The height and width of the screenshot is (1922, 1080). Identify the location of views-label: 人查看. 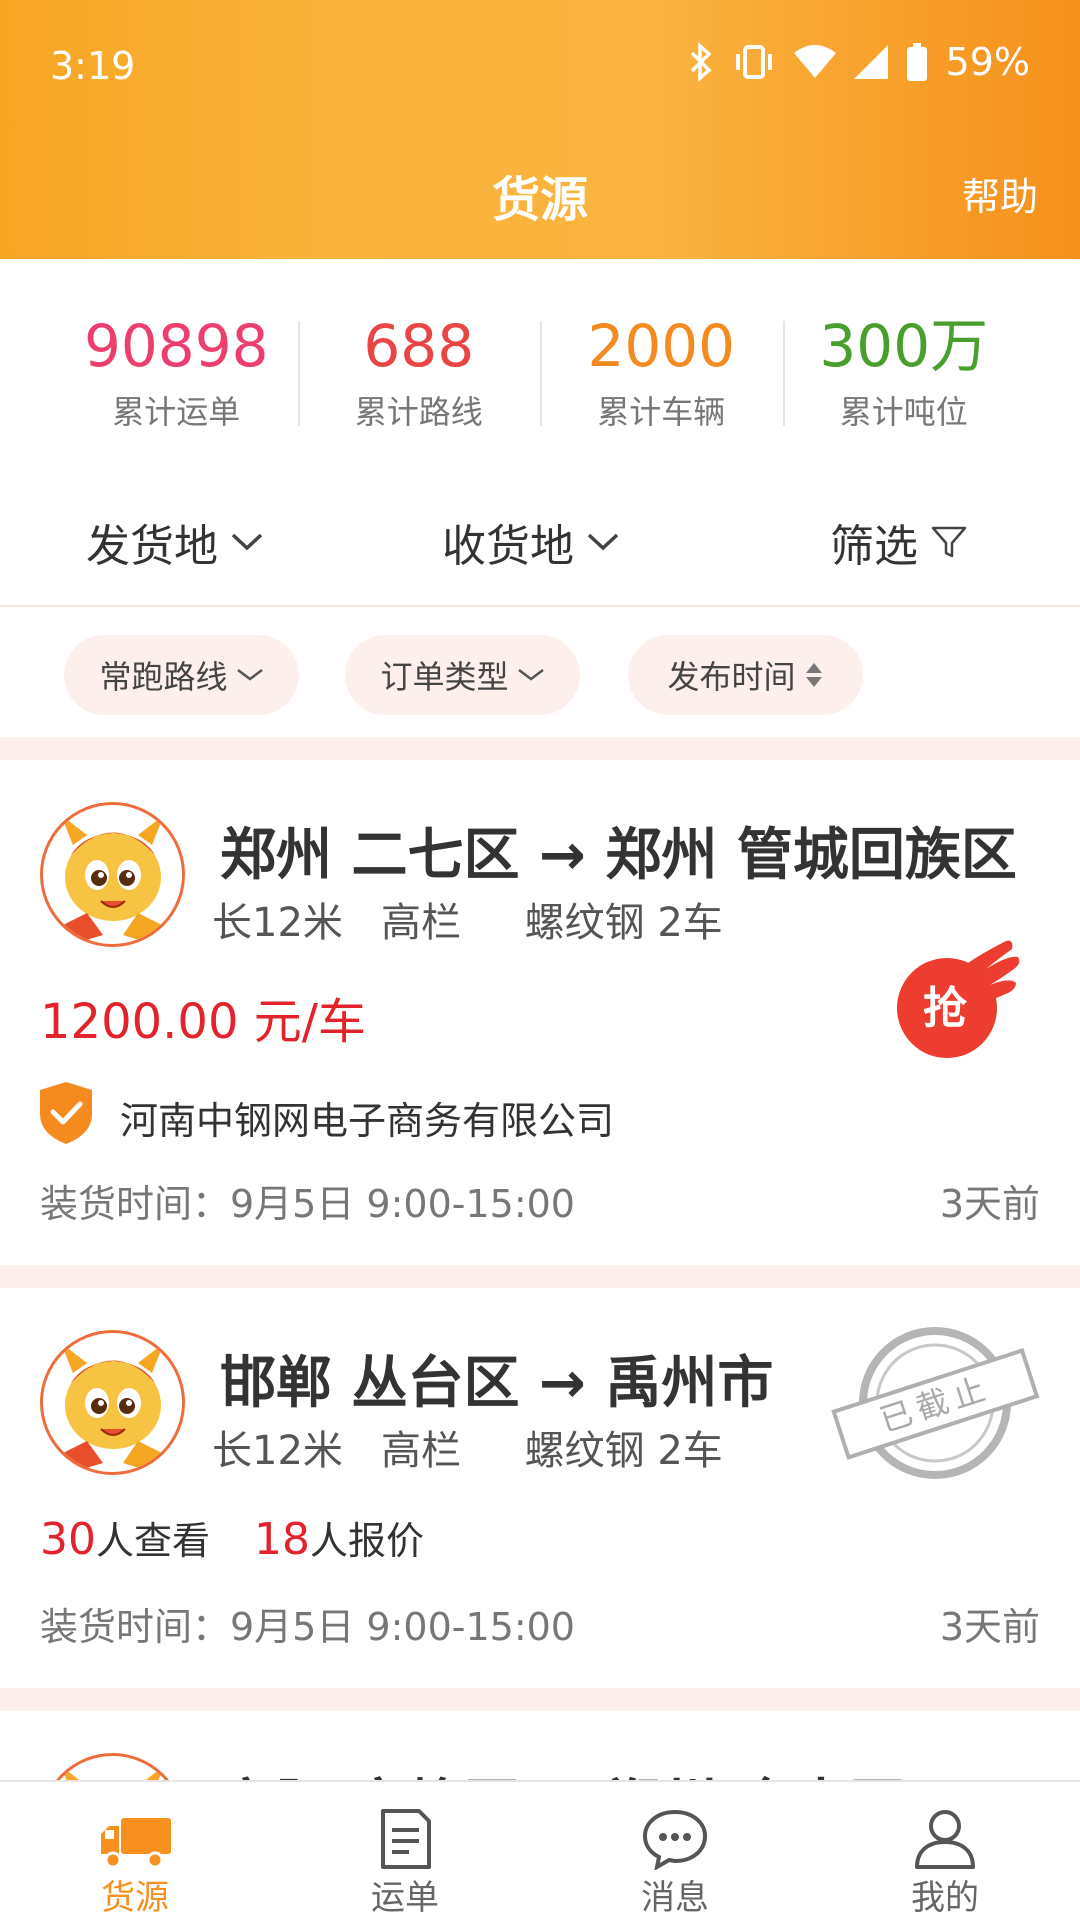
(153, 1541).